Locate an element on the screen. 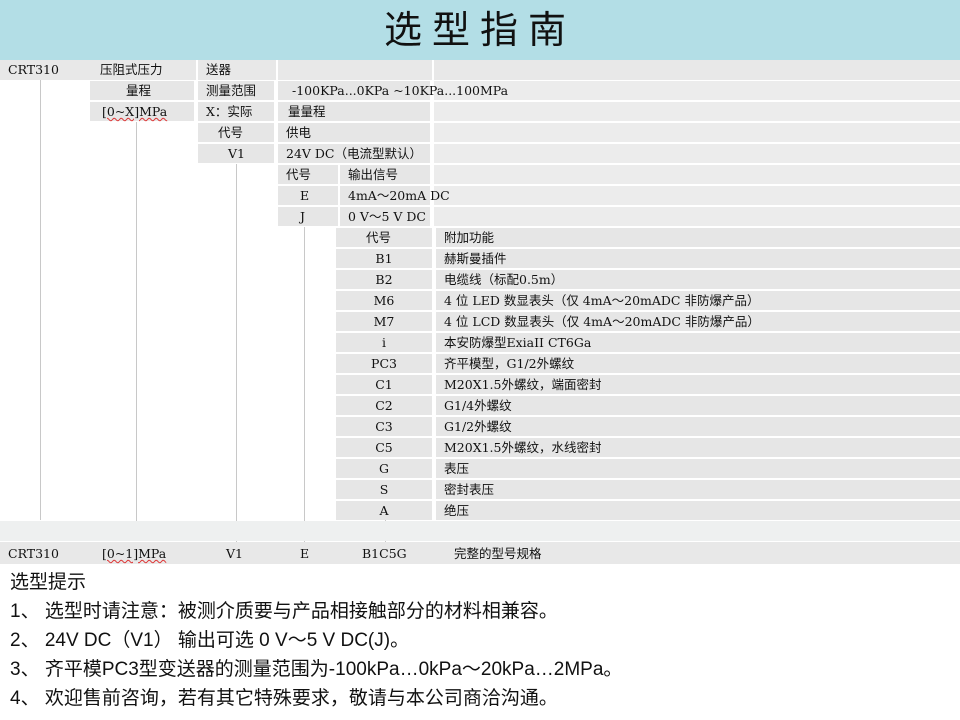  measure-range-label: 测量范围 is located at coordinates (231, 90).